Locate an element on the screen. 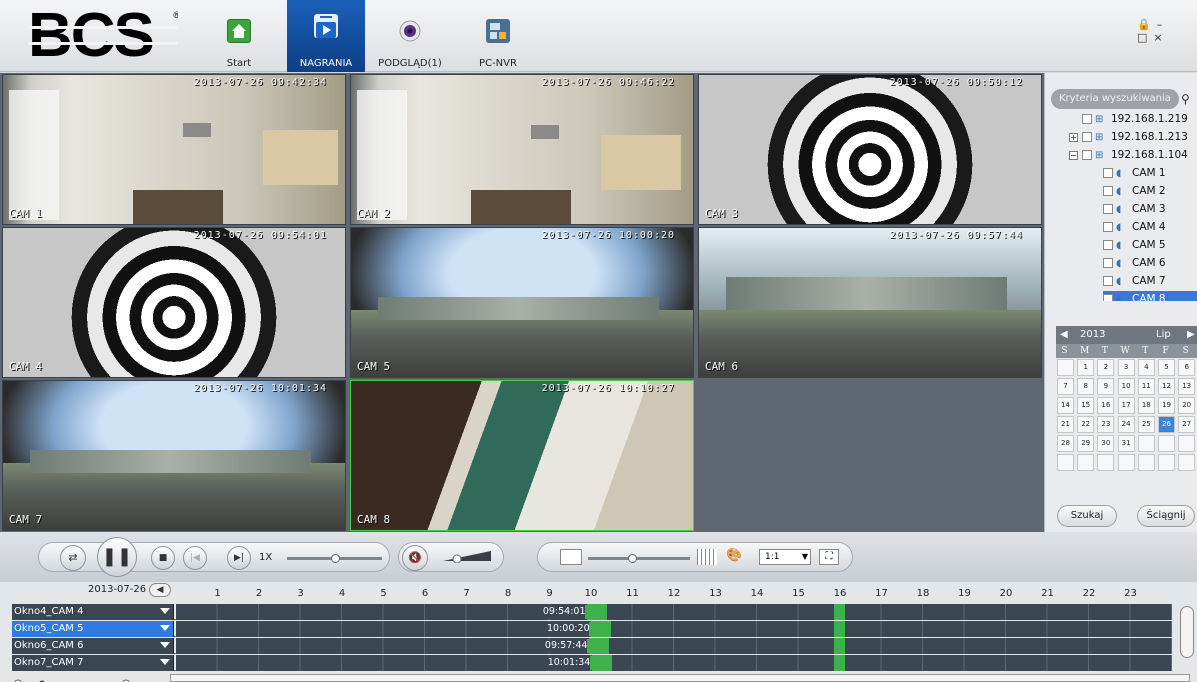 The image size is (1197, 682). calendar-day: 11 is located at coordinates (1146, 386).